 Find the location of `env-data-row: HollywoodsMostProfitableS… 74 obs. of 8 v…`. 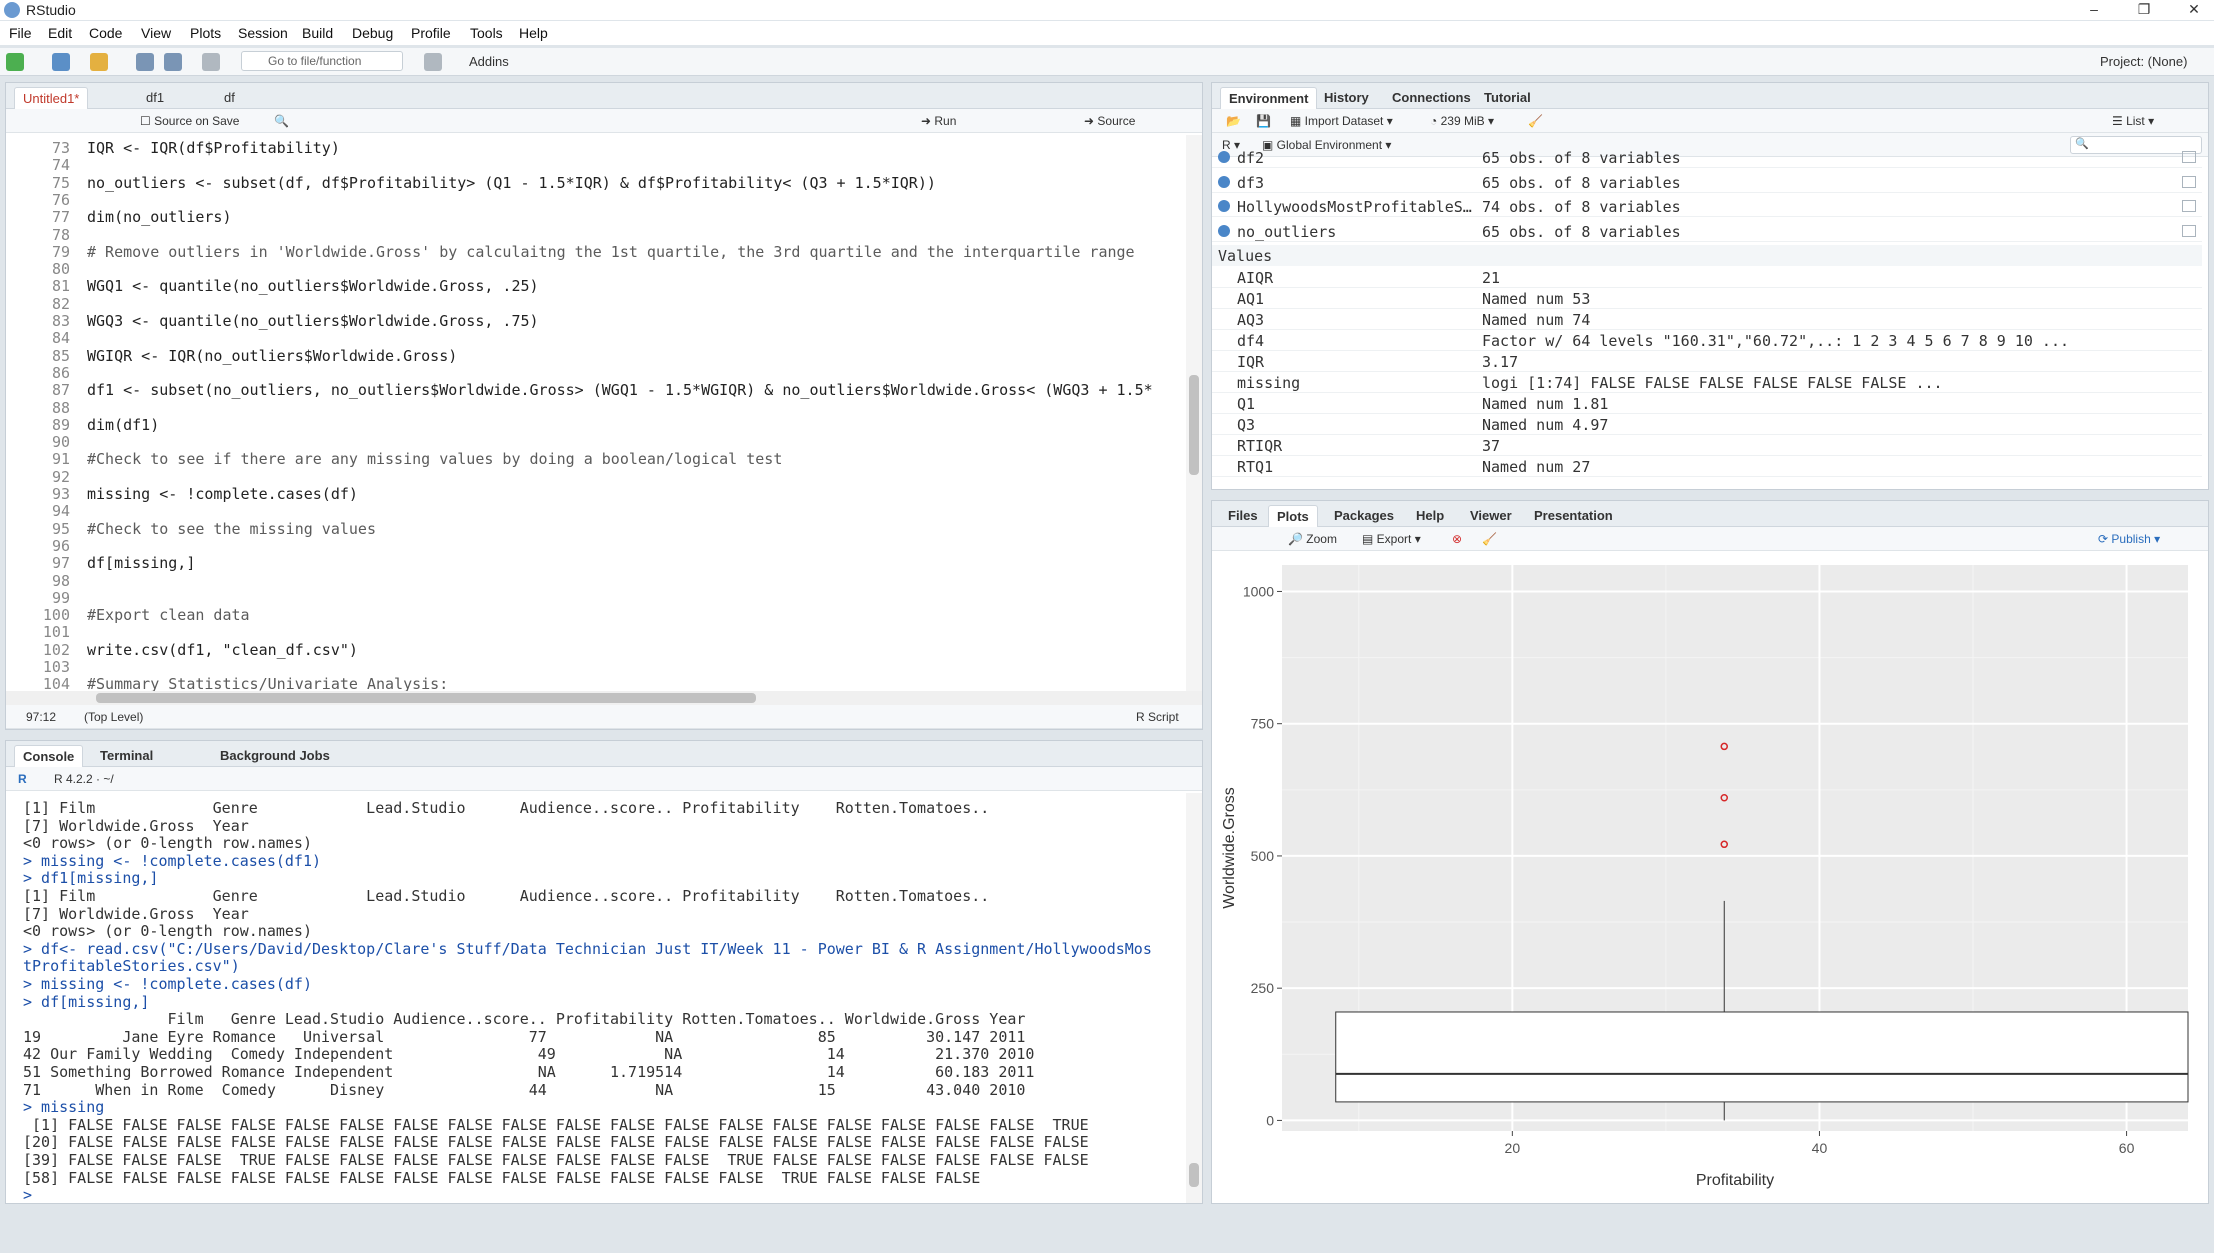

env-data-row: HollywoodsMostProfitableS… 74 obs. of 8 v… is located at coordinates (1707, 206).